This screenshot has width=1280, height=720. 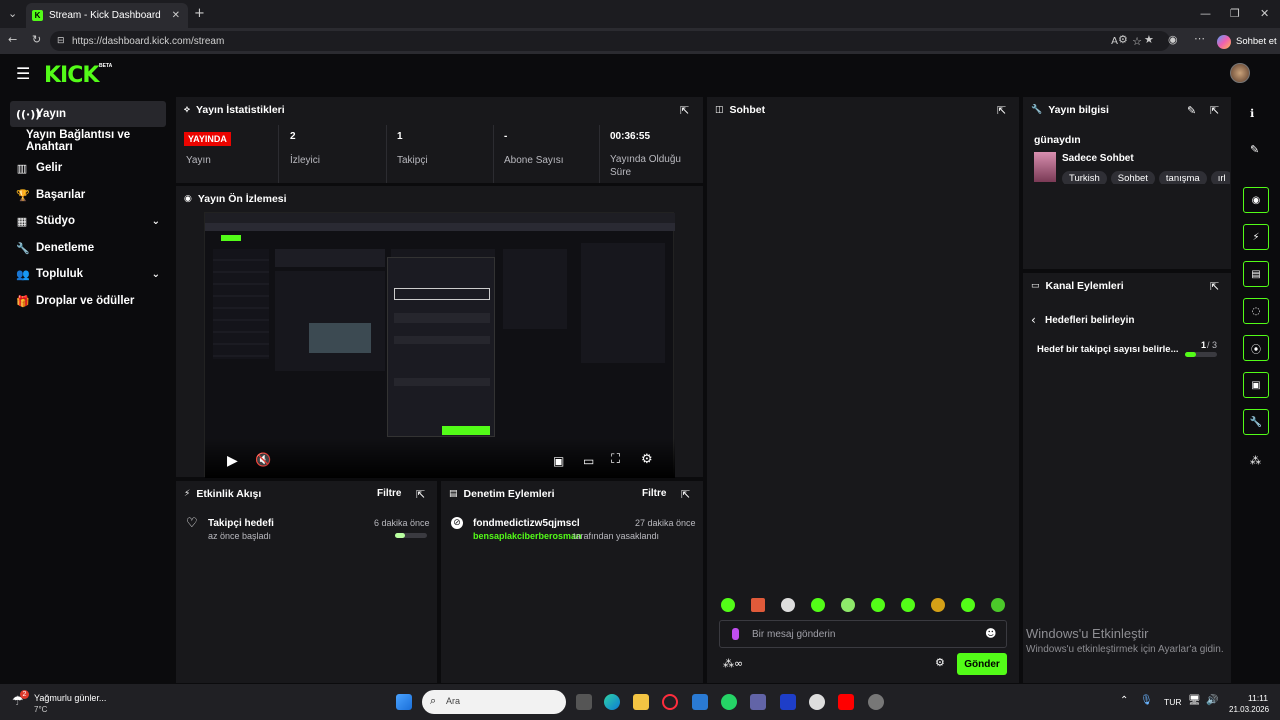 I want to click on file-explorer-icon, so click(x=641, y=702).